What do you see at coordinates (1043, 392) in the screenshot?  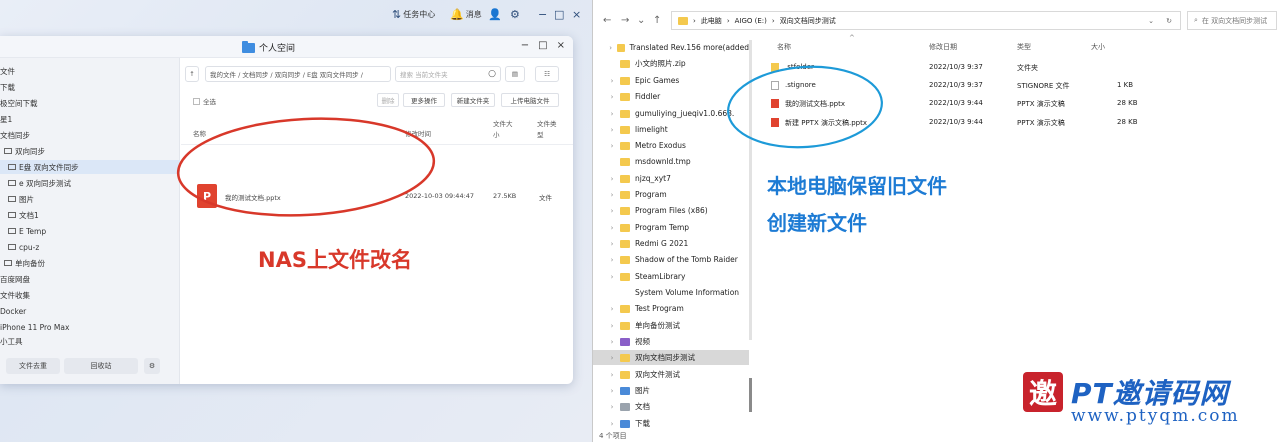 I see `seal-icon: 邀` at bounding box center [1043, 392].